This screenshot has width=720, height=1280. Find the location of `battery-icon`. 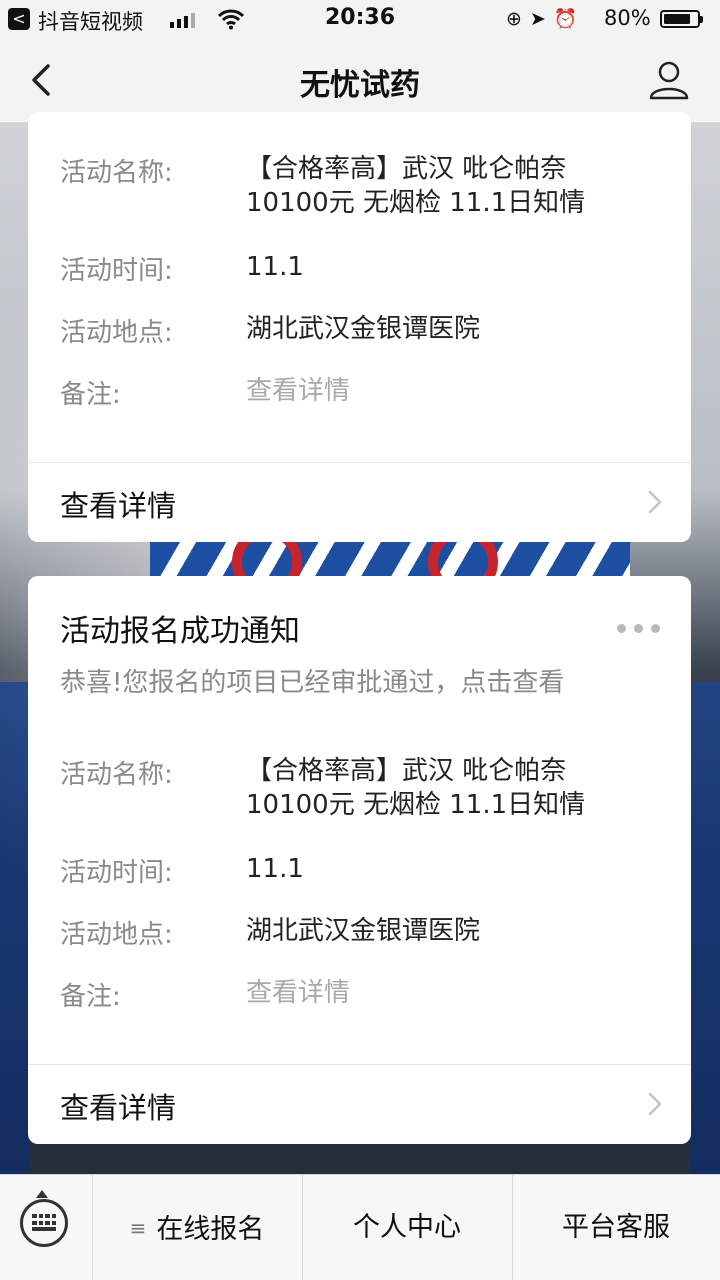

battery-icon is located at coordinates (681, 19).